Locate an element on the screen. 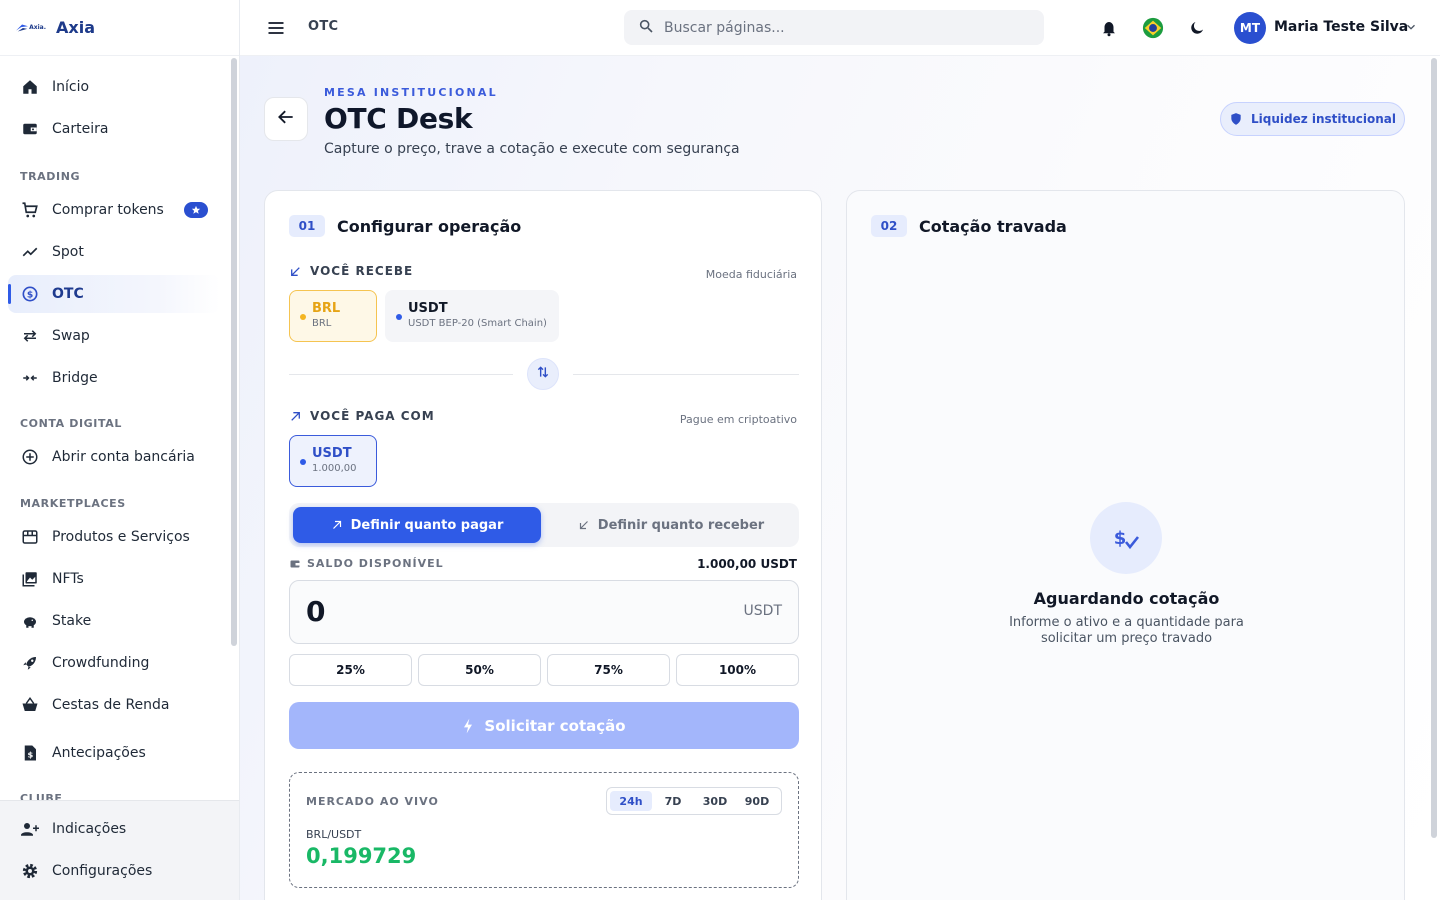  swap-direction-button is located at coordinates (543, 374).